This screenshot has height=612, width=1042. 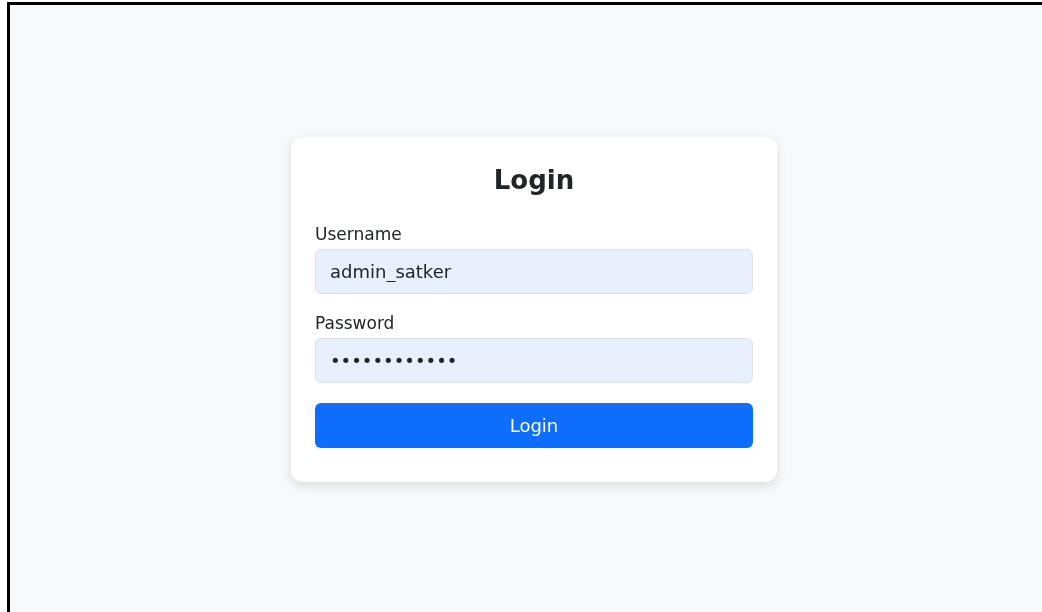 What do you see at coordinates (534, 180) in the screenshot?
I see `card-title: Login` at bounding box center [534, 180].